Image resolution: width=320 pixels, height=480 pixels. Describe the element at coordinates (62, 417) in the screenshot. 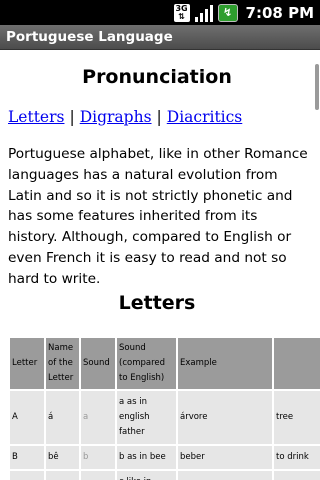

I see `table-cell: á` at that location.